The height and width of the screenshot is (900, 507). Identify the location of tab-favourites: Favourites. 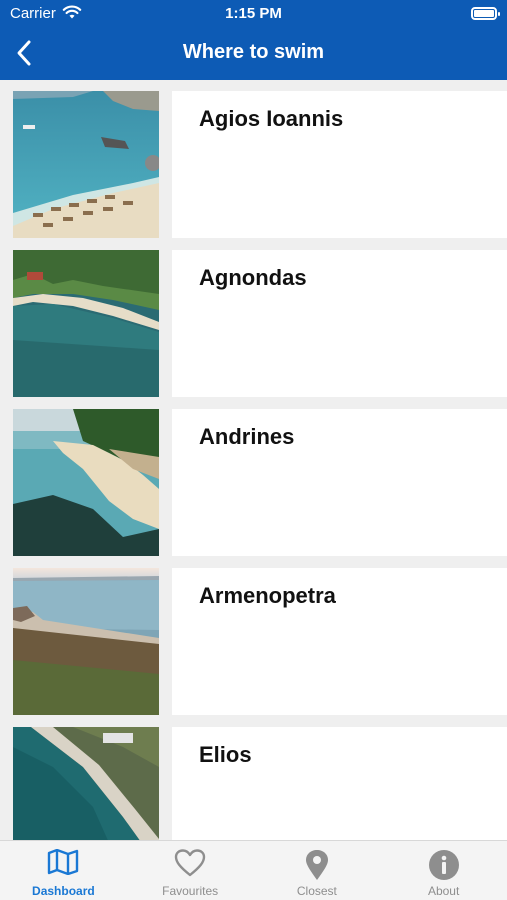
(190, 870).